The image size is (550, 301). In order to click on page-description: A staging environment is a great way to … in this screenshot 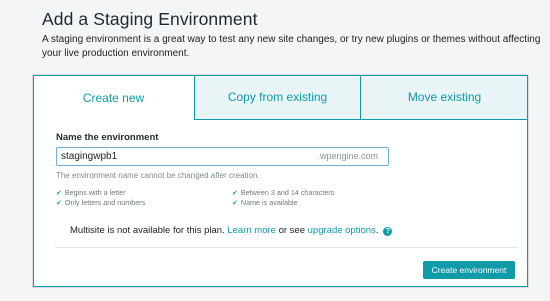, I will do `click(291, 46)`.